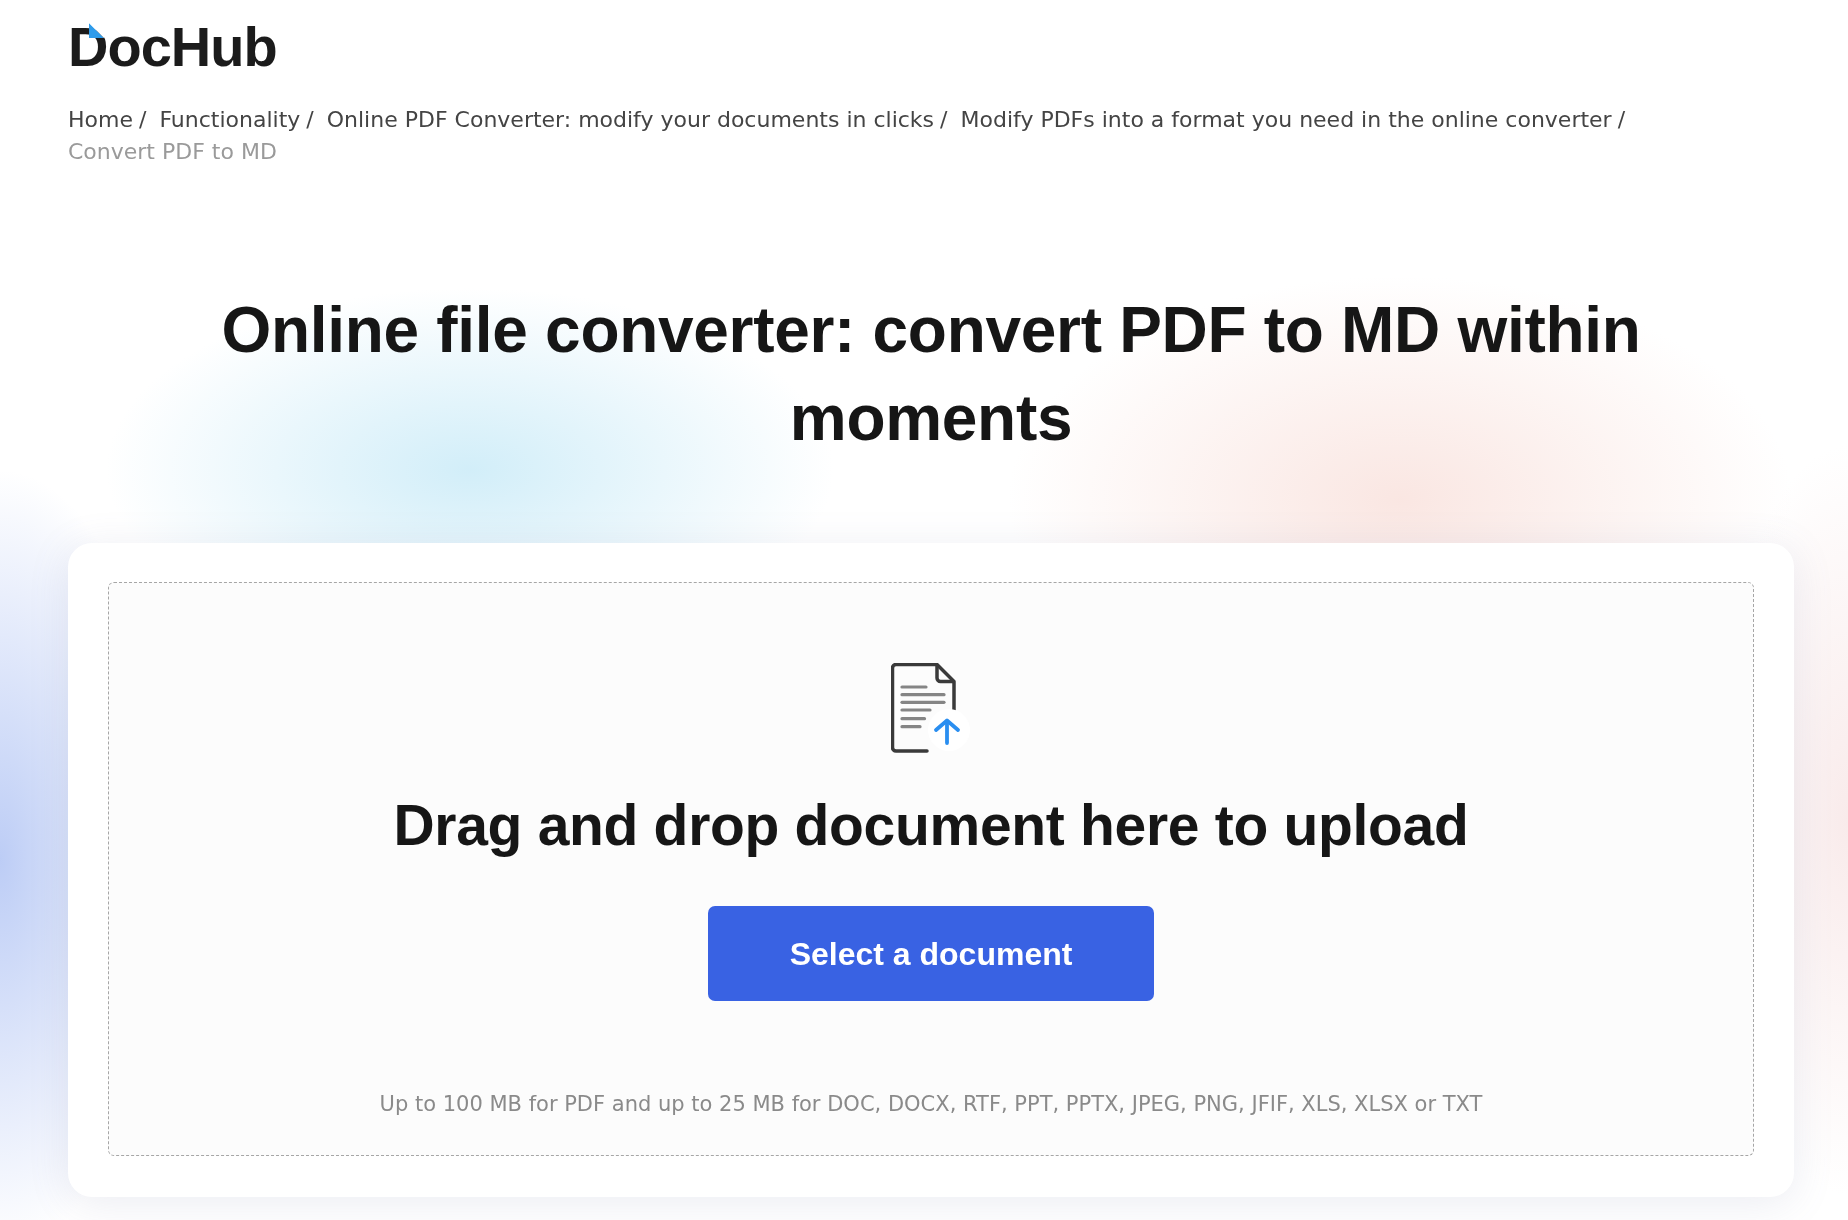  I want to click on breadcrumb-link: Functionality, so click(230, 119).